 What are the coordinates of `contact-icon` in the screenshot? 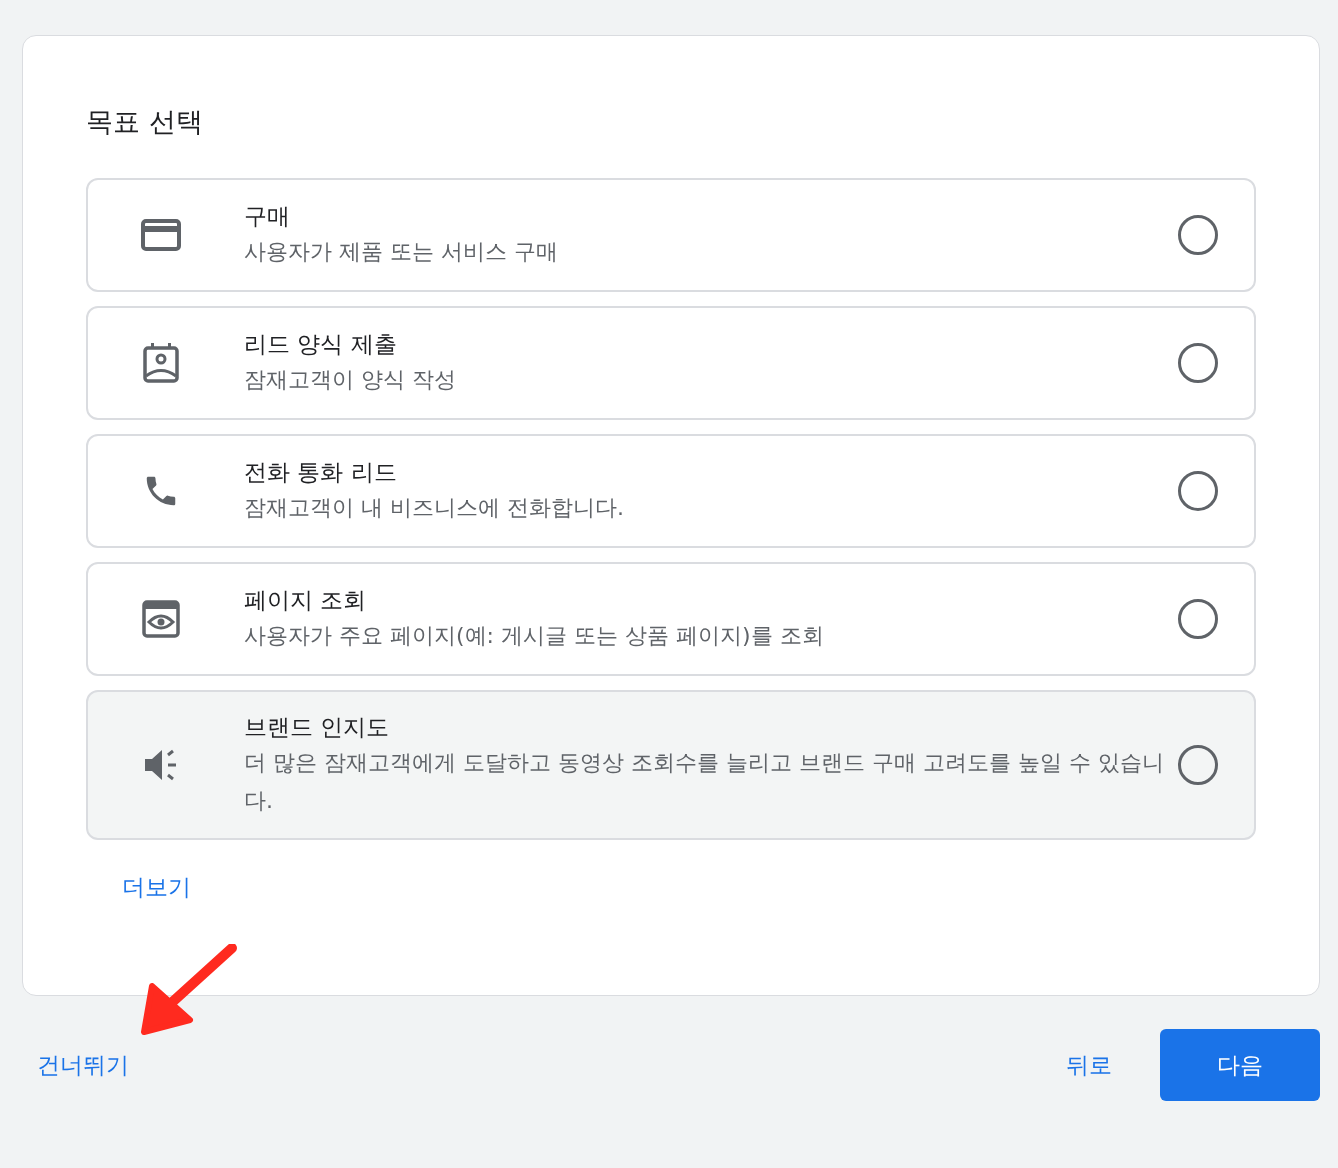 It's located at (161, 363).